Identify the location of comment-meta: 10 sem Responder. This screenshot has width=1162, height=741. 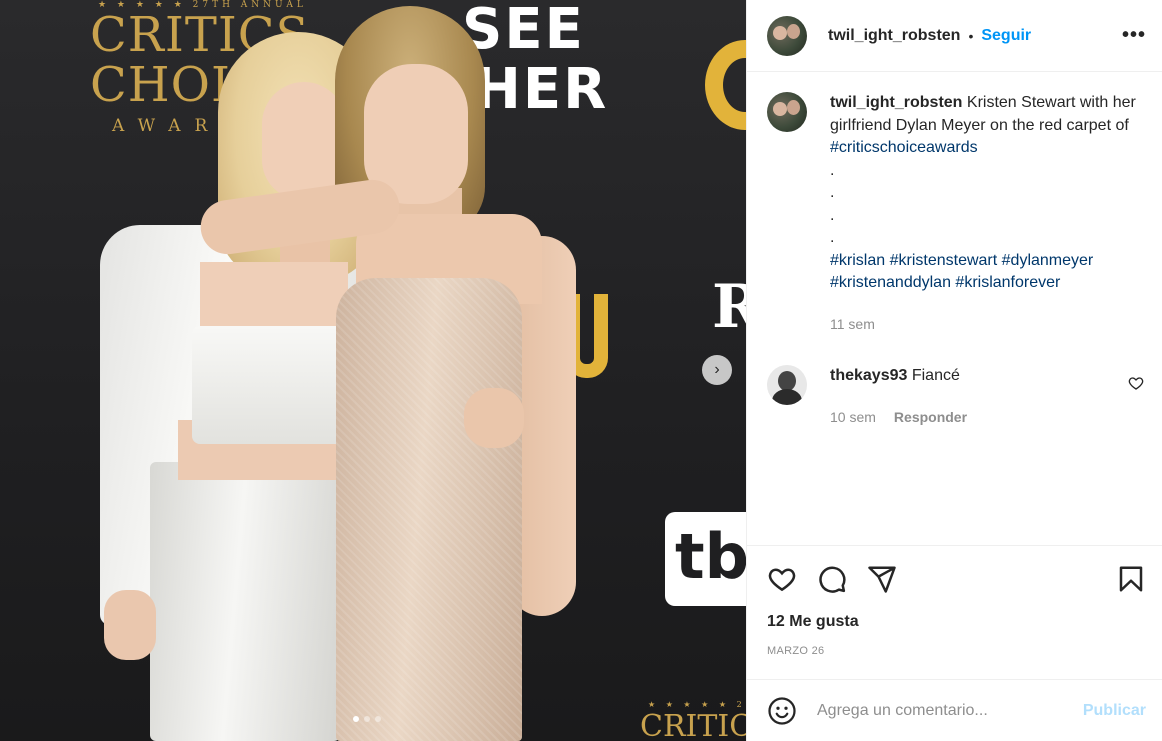
(985, 417).